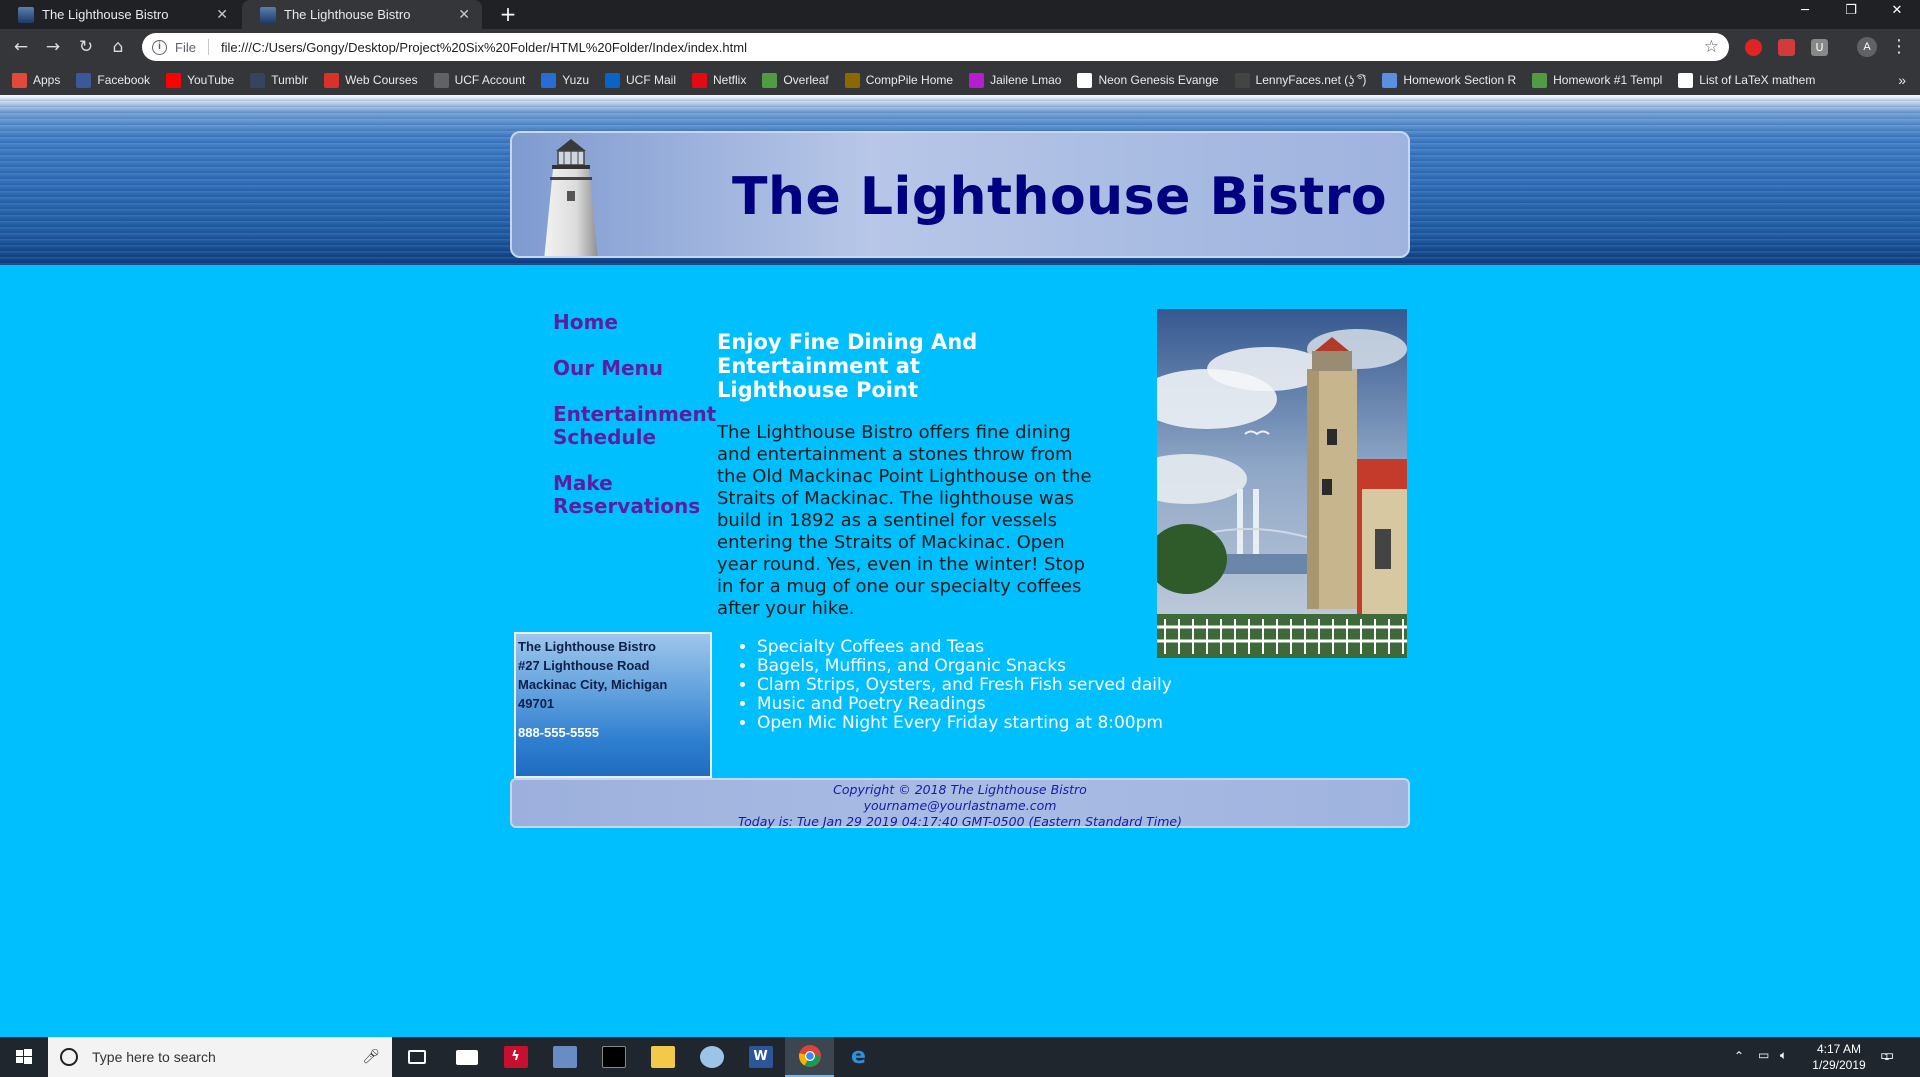 The image size is (1920, 1077). Describe the element at coordinates (1608, 80) in the screenshot. I see `bookmark-label: Homework #1 Templ` at that location.